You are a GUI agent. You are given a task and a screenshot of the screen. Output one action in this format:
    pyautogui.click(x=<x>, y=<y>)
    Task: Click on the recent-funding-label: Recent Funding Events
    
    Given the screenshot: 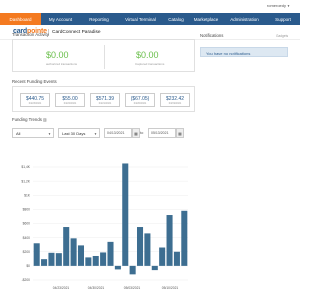 What is the action you would take?
    pyautogui.click(x=34, y=81)
    